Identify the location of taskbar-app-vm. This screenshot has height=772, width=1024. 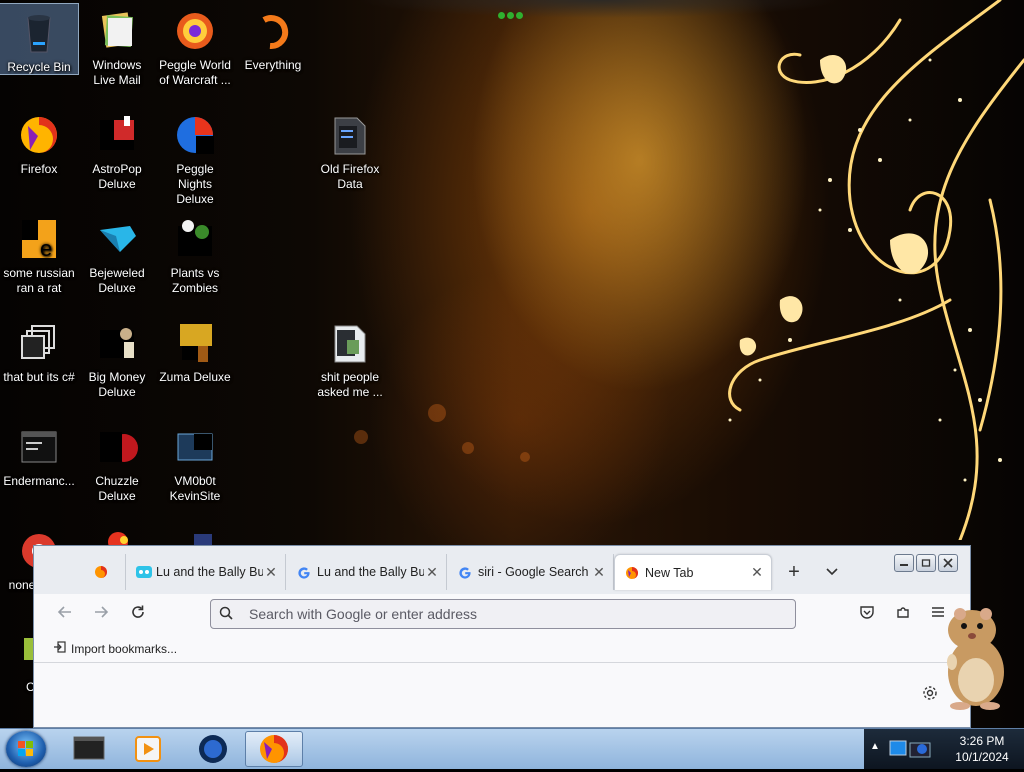
(213, 749).